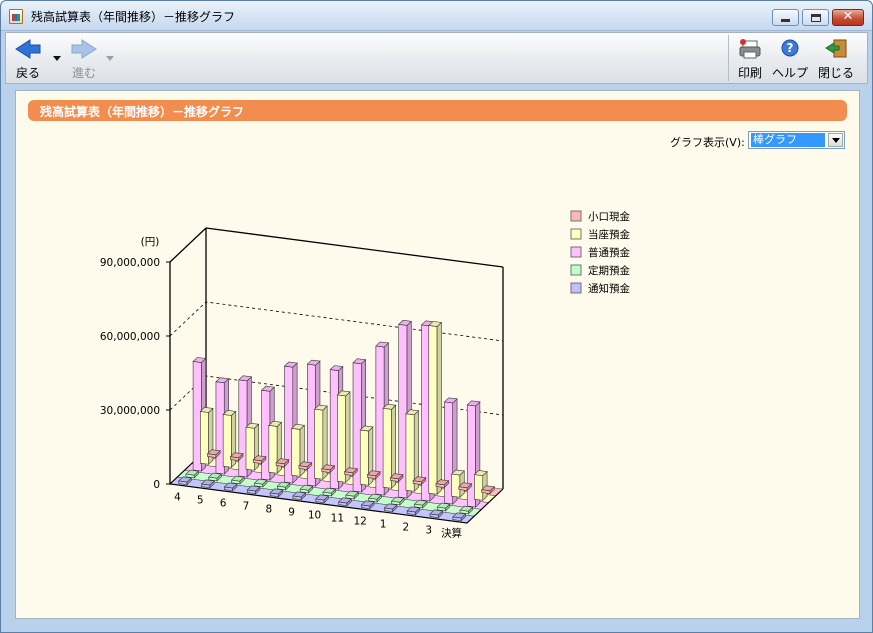 This screenshot has width=873, height=633. I want to click on exit-door-icon, so click(836, 48).